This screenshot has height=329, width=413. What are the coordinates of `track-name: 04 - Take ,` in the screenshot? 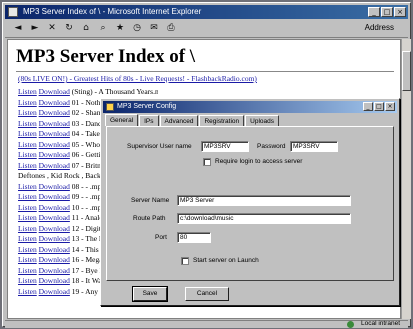 It's located at (86, 133).